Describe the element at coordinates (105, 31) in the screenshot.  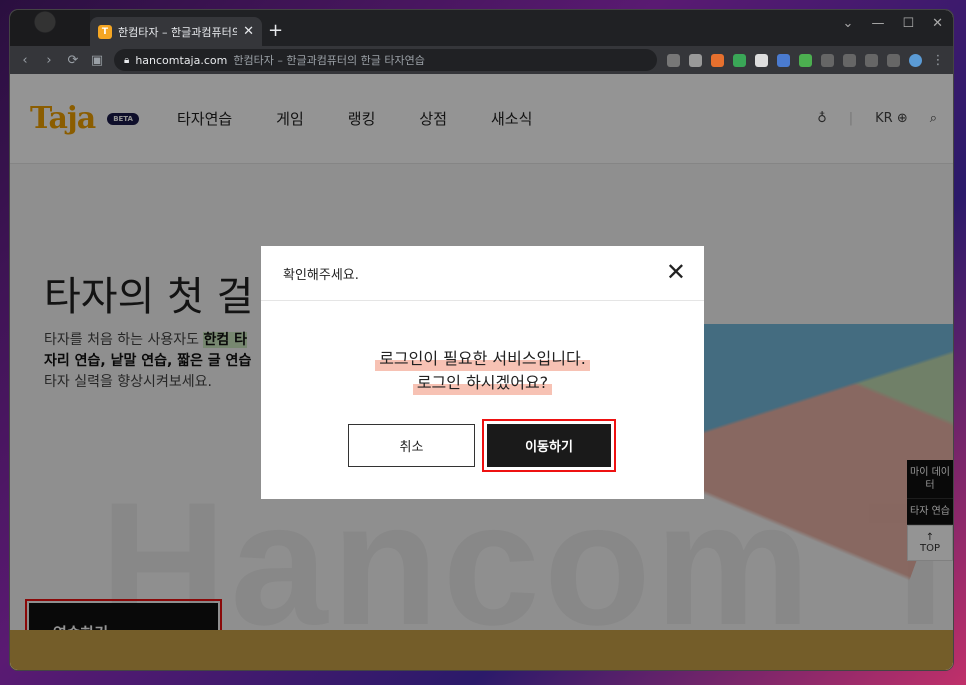
I see `taja-favicon-icon: T` at that location.